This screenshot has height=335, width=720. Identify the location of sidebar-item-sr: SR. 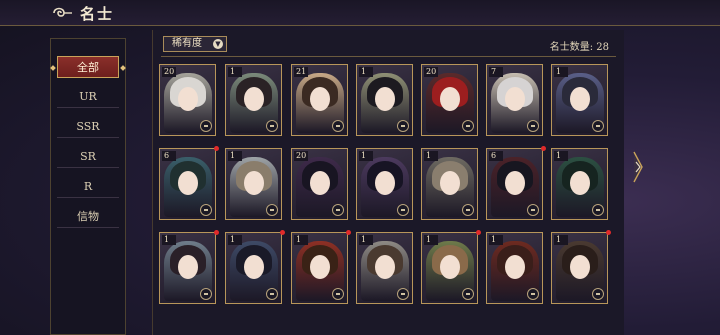
(88, 157).